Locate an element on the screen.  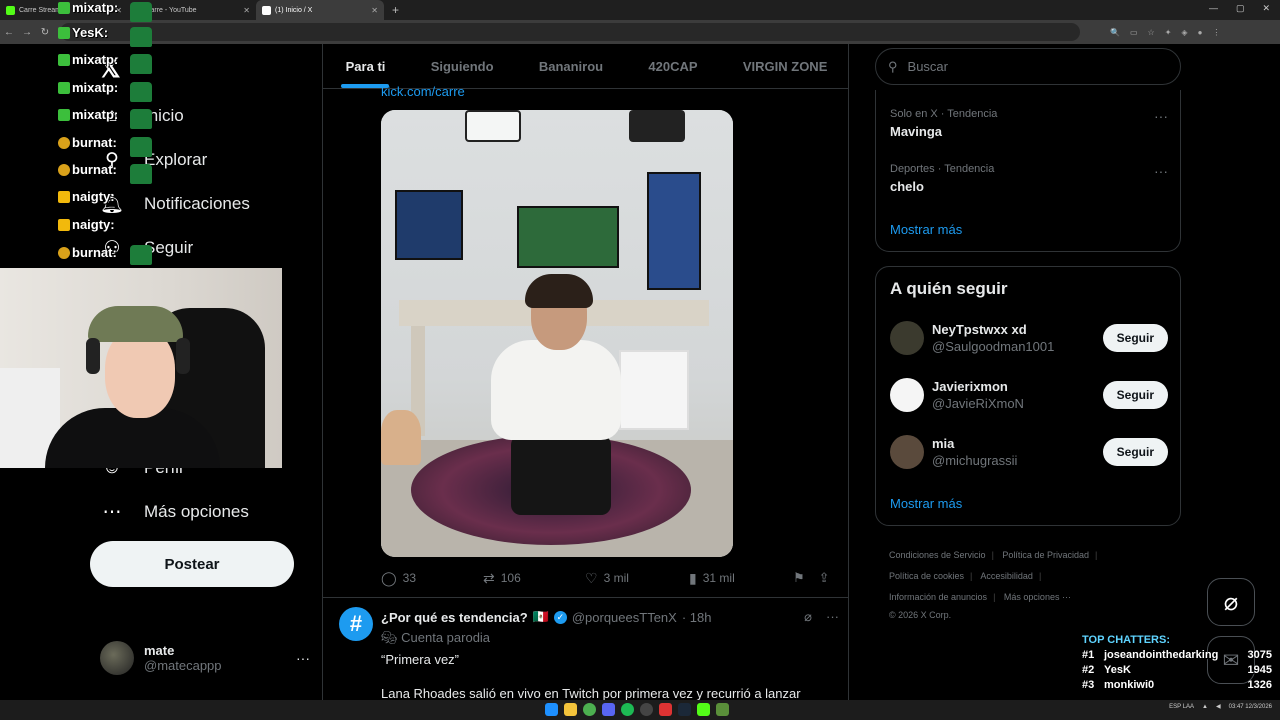
profile-icon: ● is located at coordinates (1200, 32).